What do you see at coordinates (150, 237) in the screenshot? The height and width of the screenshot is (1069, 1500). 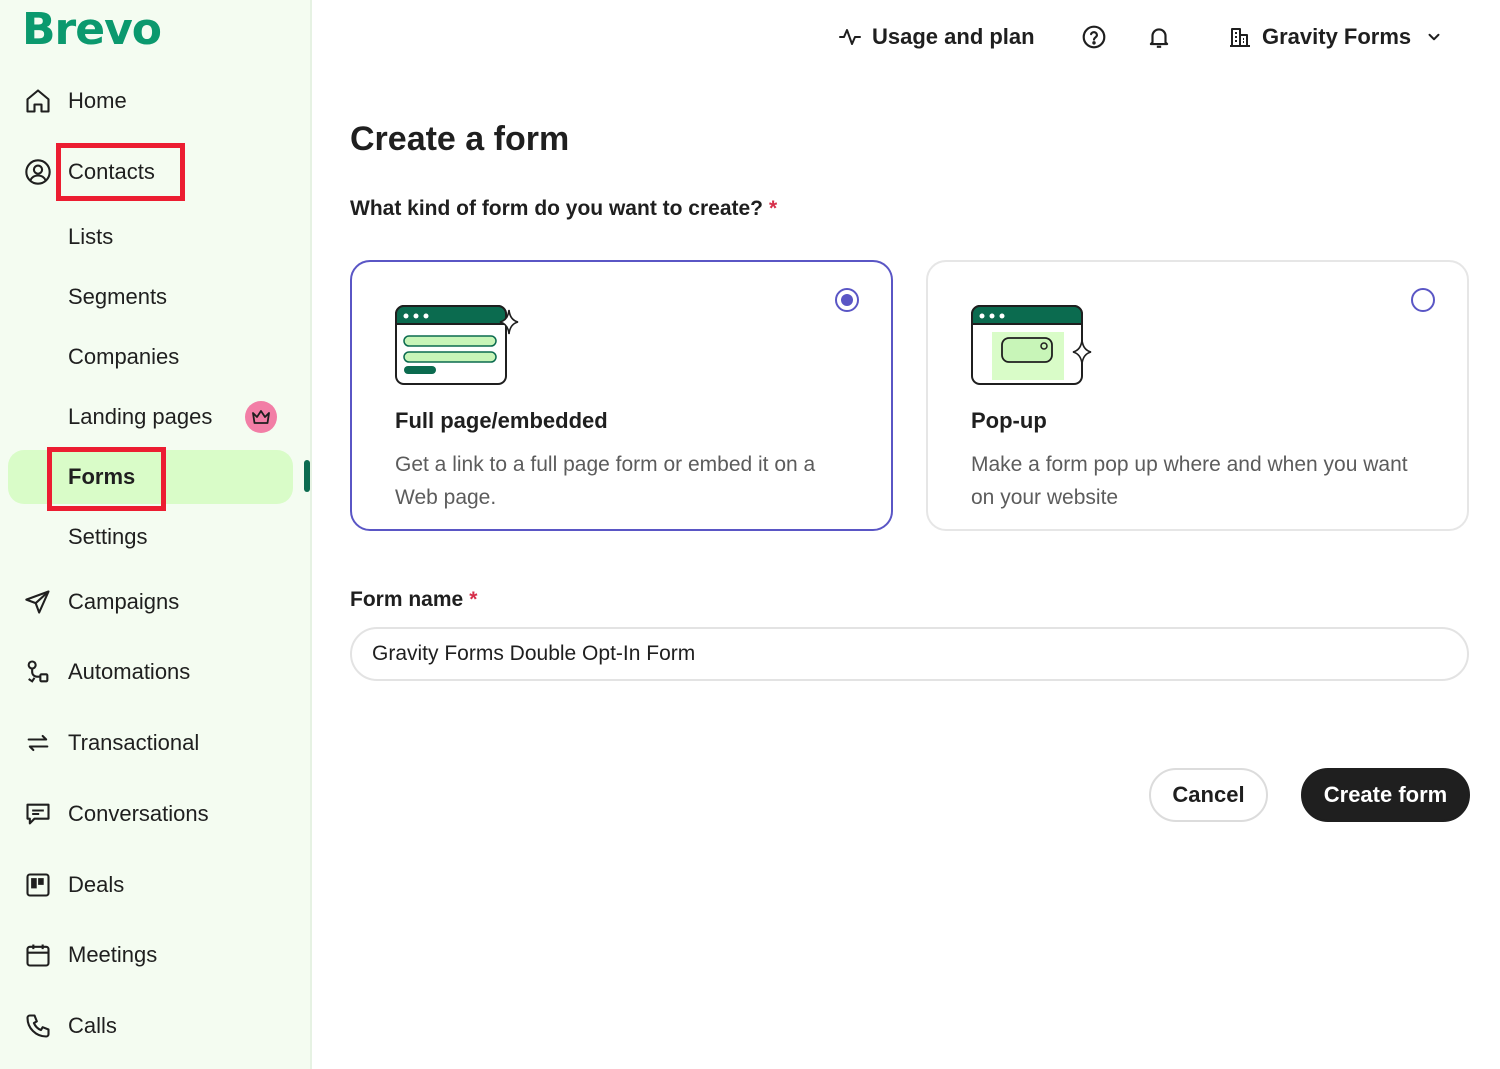 I see `sidebar-item-lists: Lists` at bounding box center [150, 237].